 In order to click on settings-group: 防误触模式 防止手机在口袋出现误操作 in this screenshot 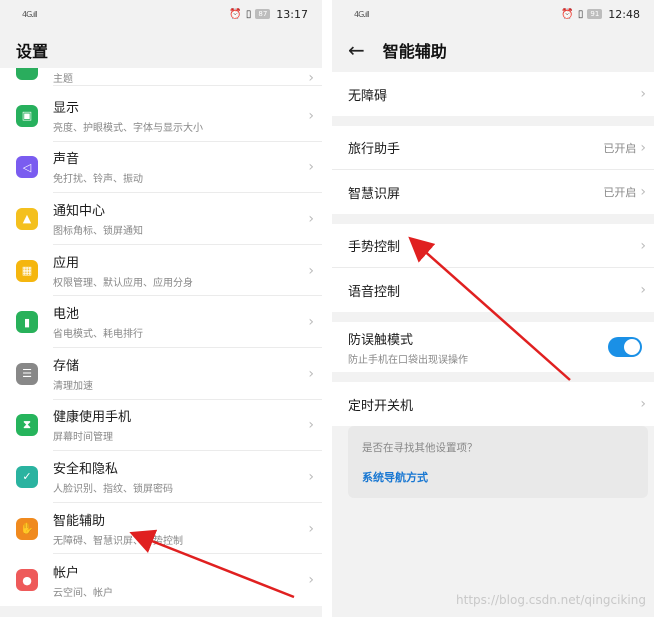, I will do `click(493, 347)`.